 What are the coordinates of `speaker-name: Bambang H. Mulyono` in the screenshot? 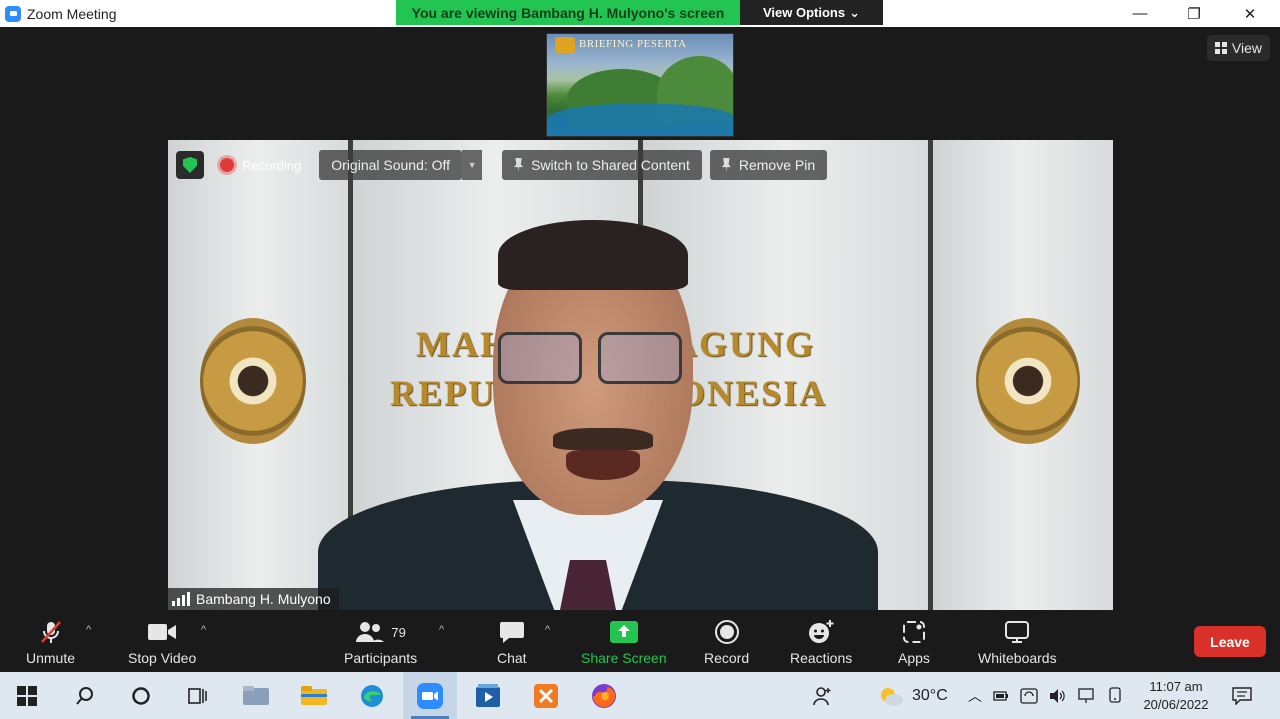 It's located at (263, 599).